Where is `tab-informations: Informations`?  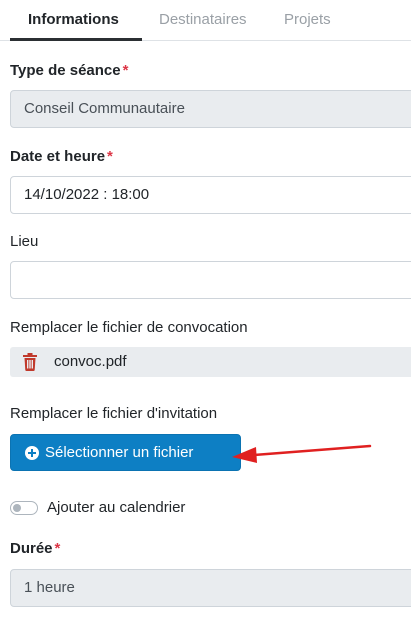
tab-informations: Informations is located at coordinates (73, 19).